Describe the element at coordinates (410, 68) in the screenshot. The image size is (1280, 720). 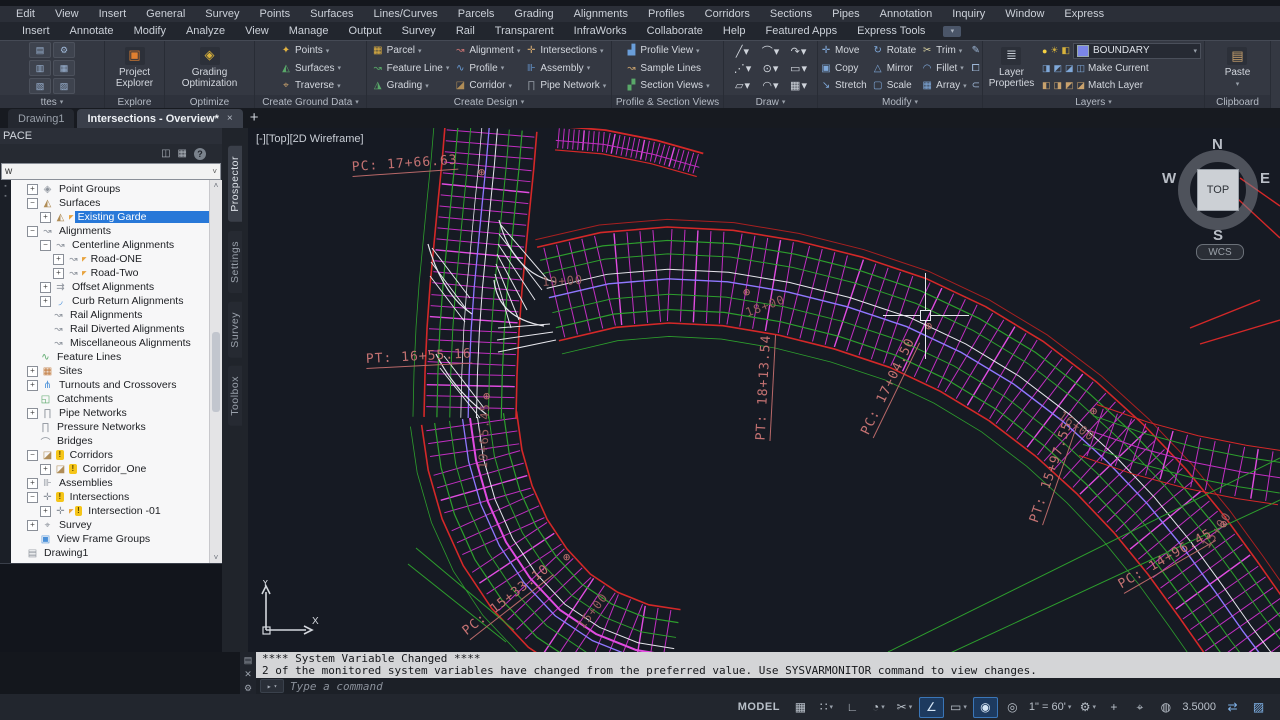
I see `ribbon-item-feature-line: ↝ Feature Line ▾` at that location.